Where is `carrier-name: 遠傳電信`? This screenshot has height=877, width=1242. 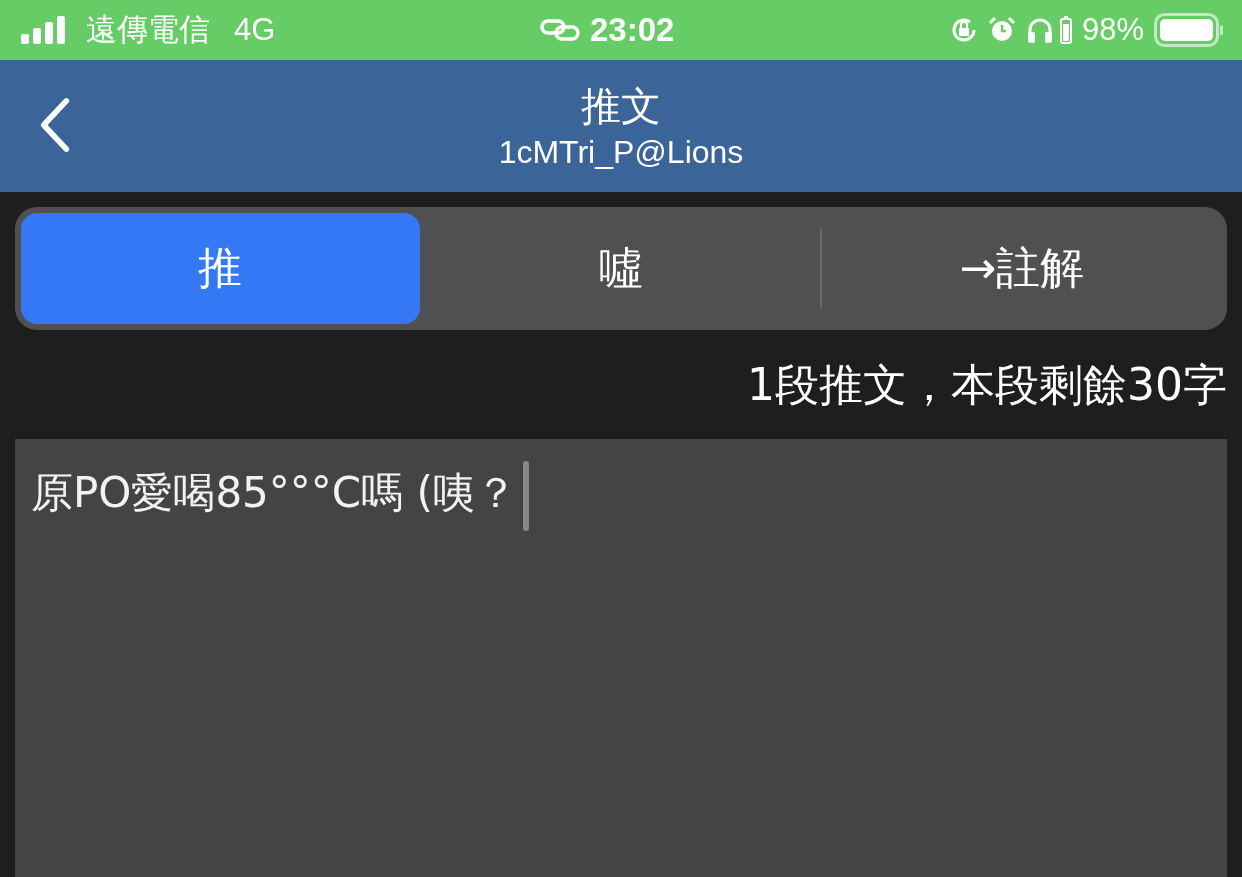
carrier-name: 遠傳電信 is located at coordinates (148, 30).